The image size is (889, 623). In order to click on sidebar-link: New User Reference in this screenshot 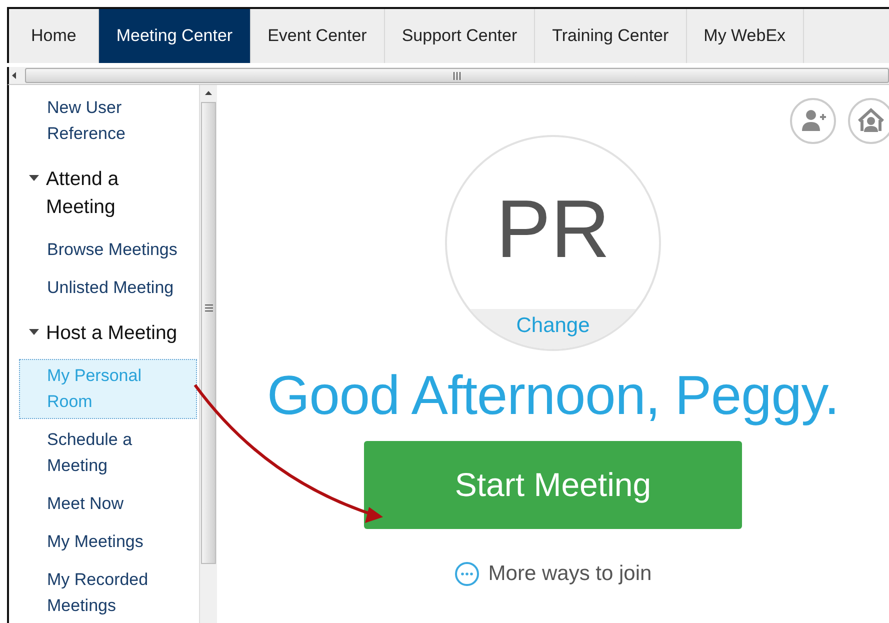, I will do `click(108, 121)`.